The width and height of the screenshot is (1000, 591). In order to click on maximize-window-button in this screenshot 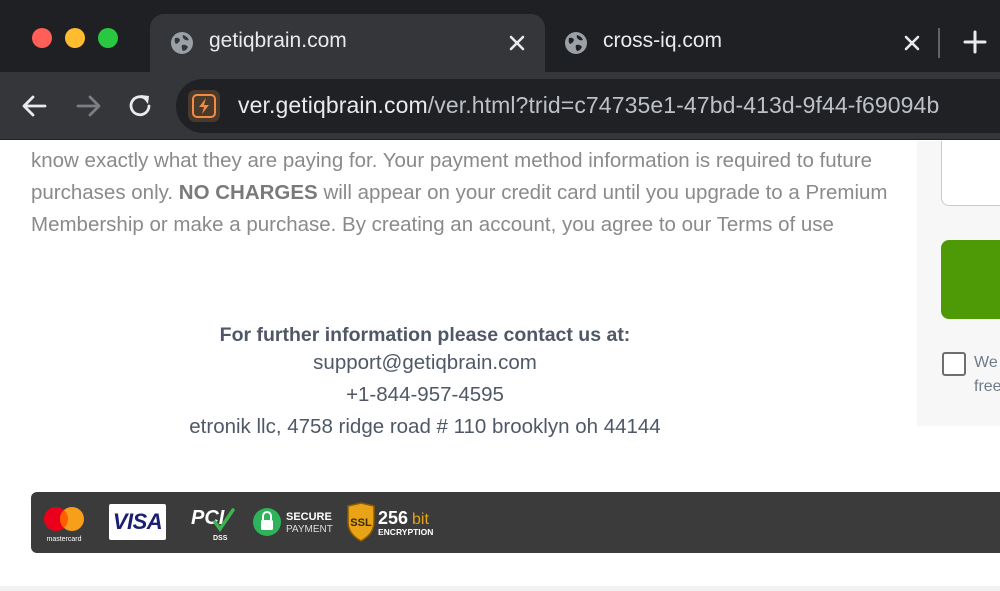, I will do `click(108, 38)`.